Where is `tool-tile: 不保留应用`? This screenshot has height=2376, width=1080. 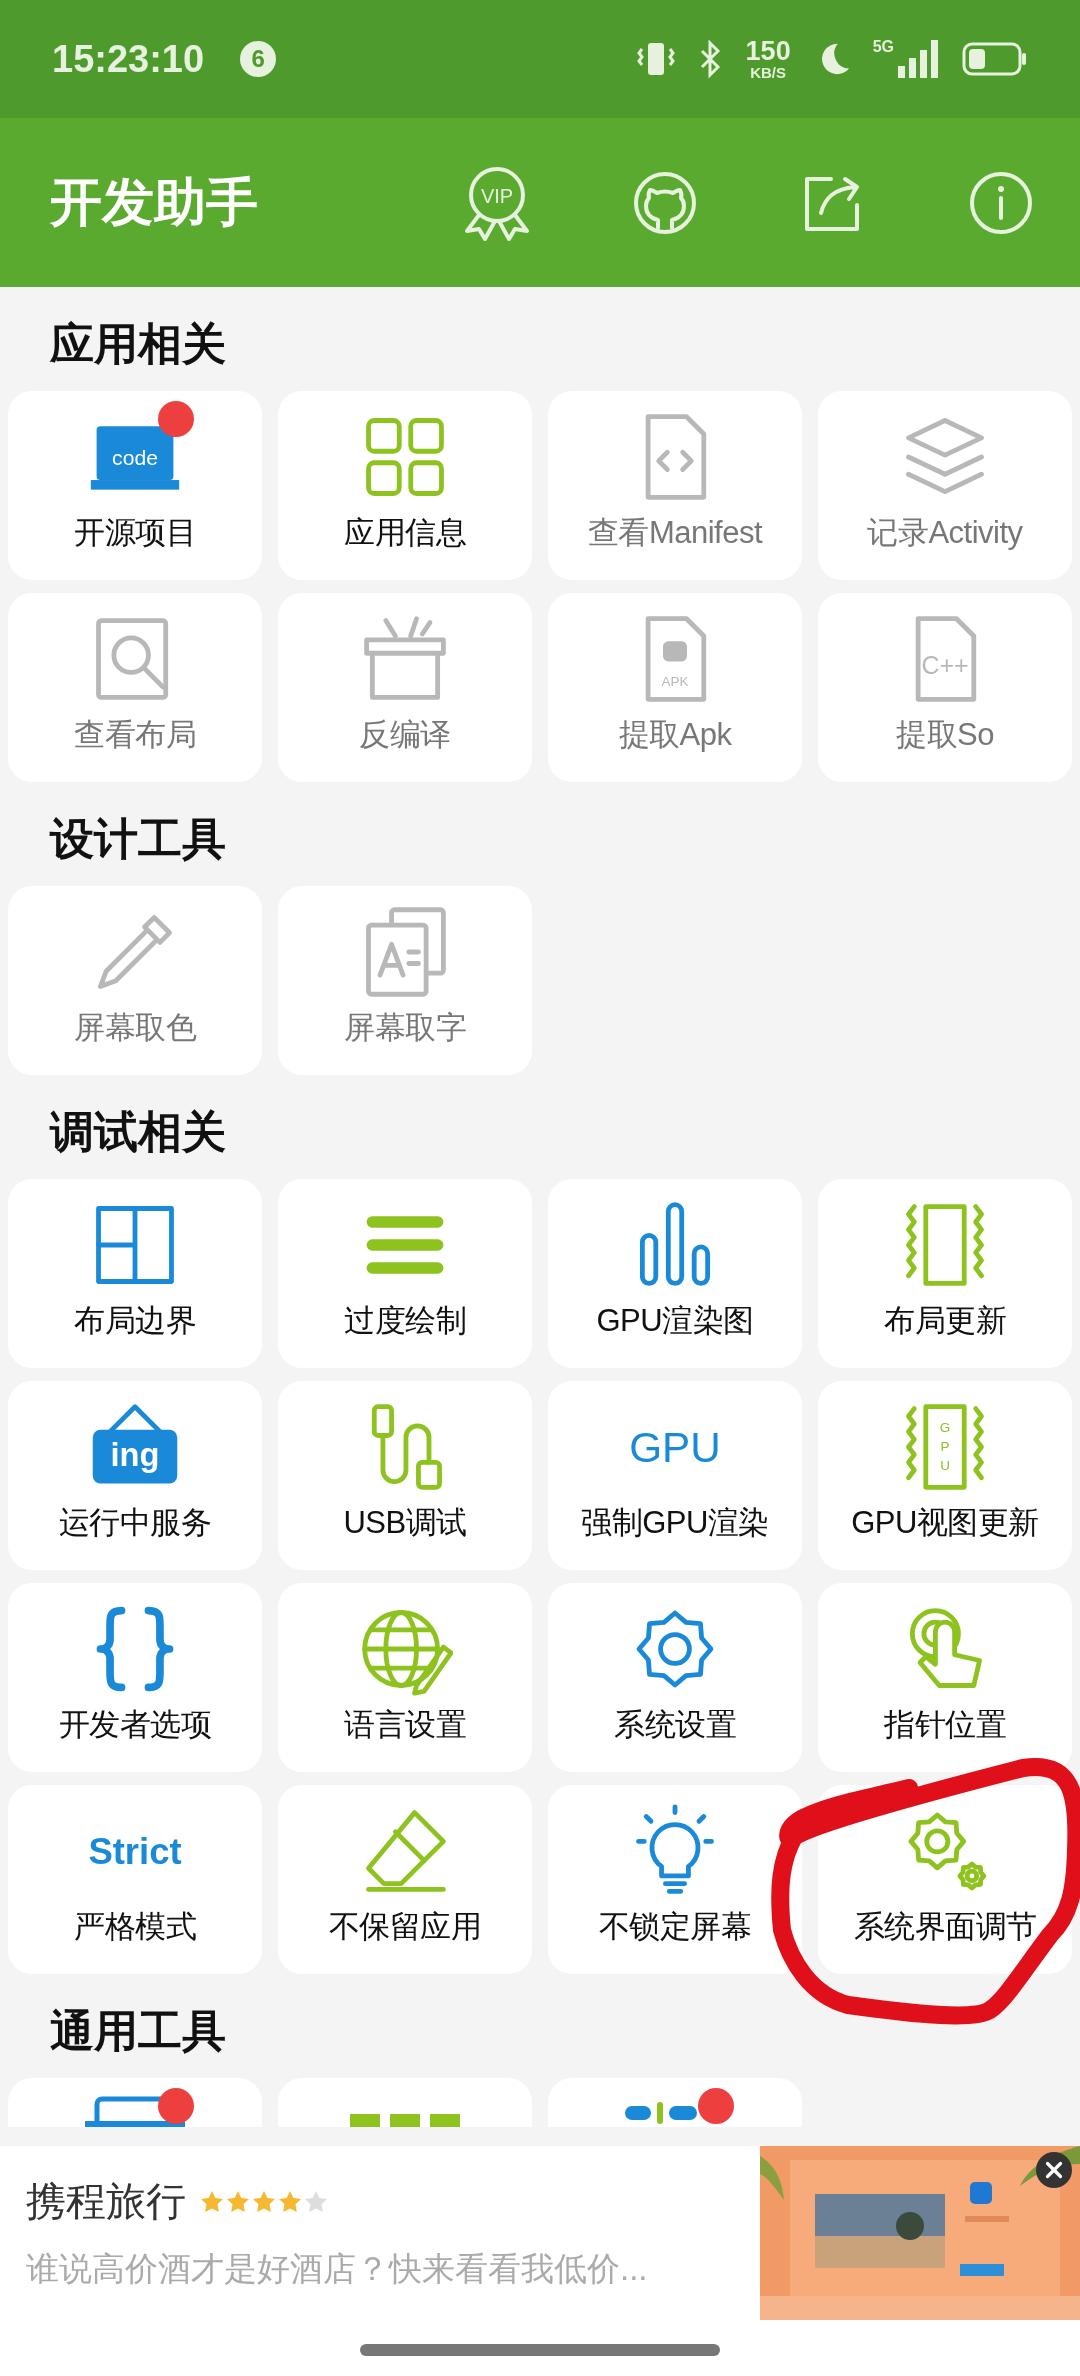 tool-tile: 不保留应用 is located at coordinates (405, 1879).